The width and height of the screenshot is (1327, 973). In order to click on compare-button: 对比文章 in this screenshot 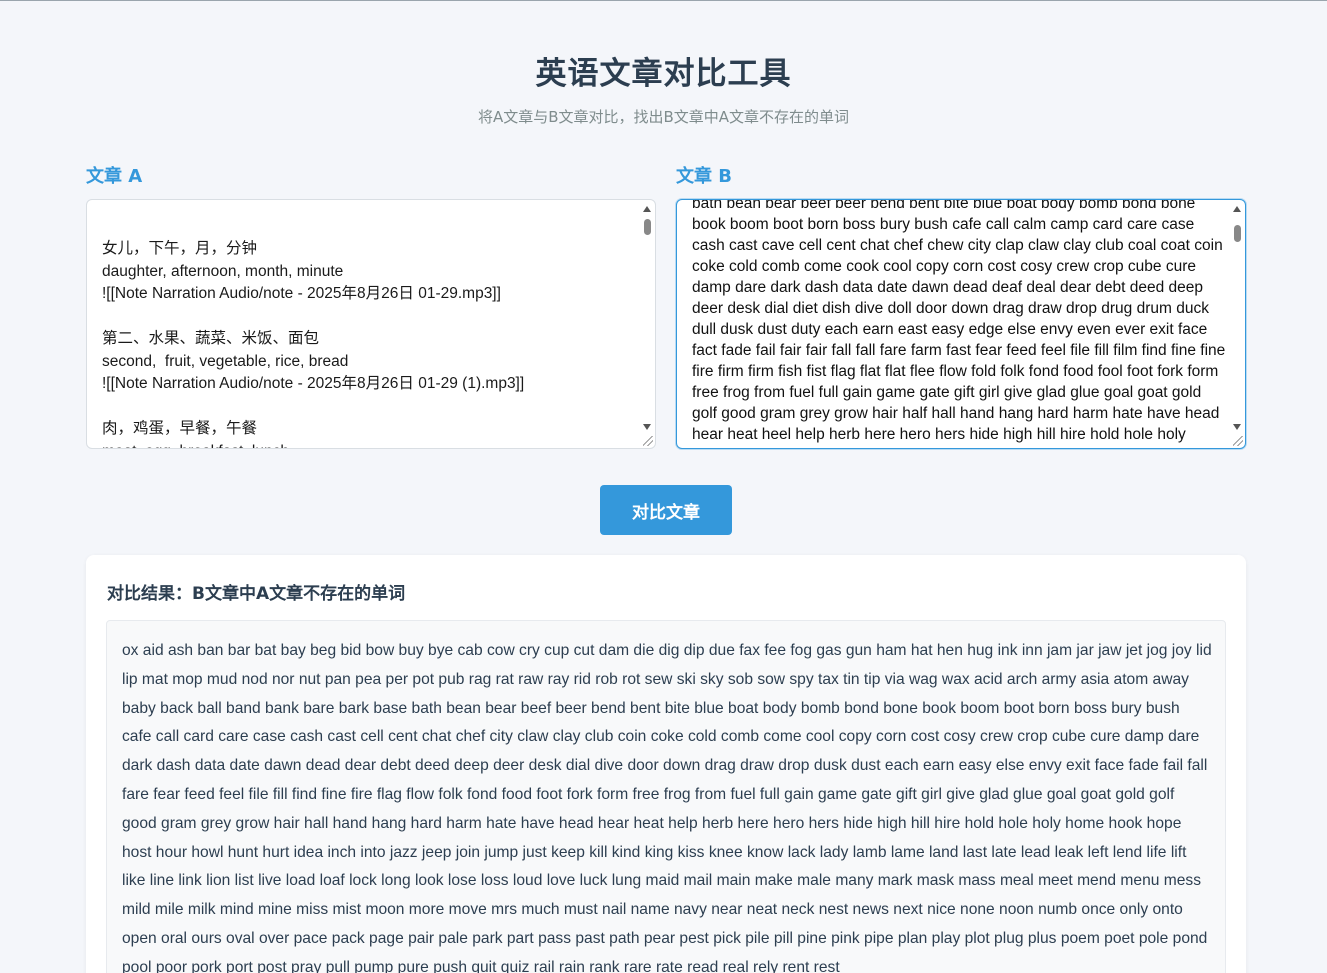, I will do `click(666, 510)`.